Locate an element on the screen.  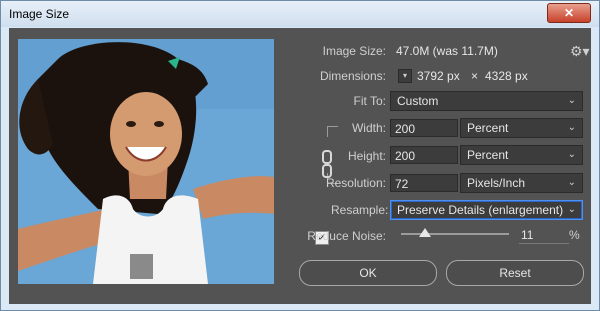
fit-to-label: Fit To: is located at coordinates (369, 101).